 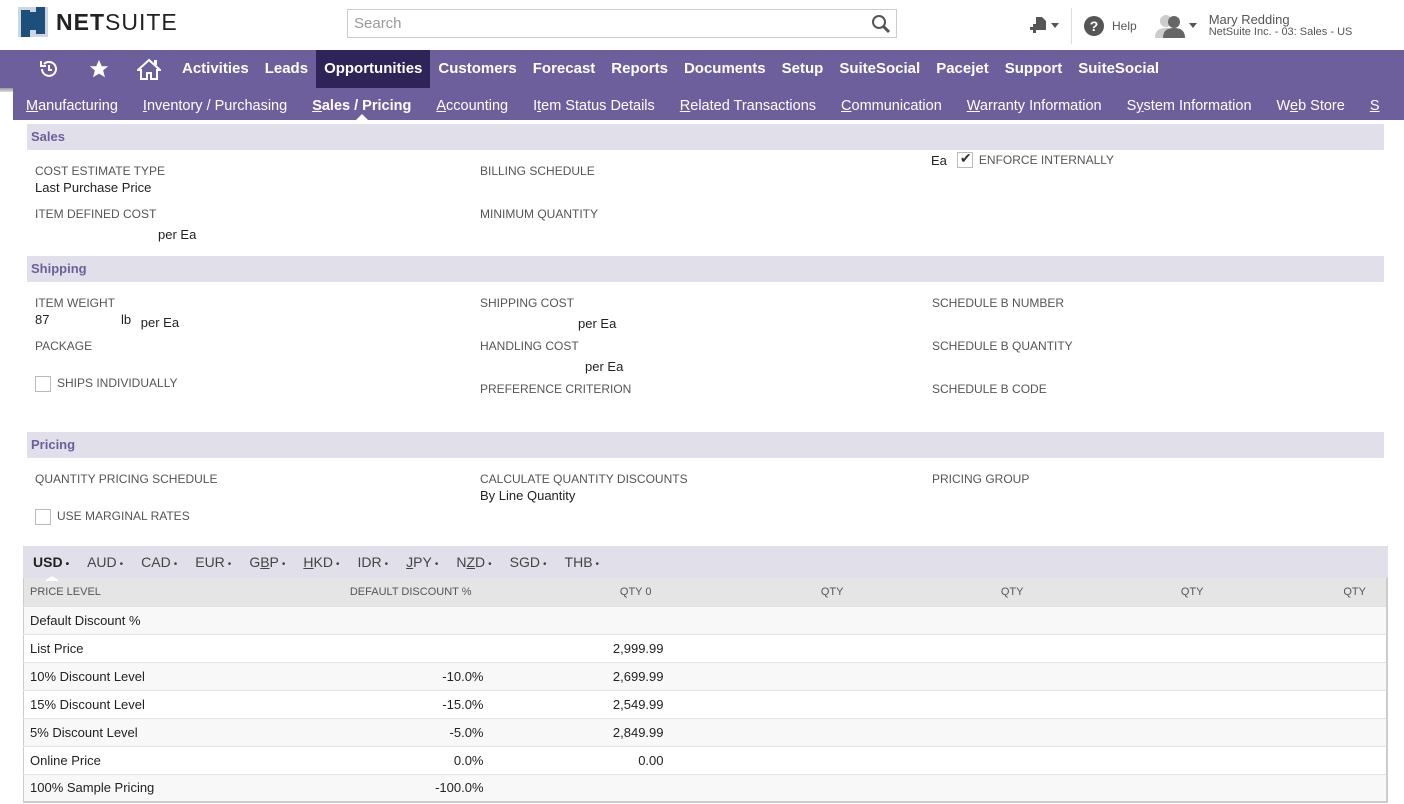 I want to click on home-icon, so click(x=149, y=69).